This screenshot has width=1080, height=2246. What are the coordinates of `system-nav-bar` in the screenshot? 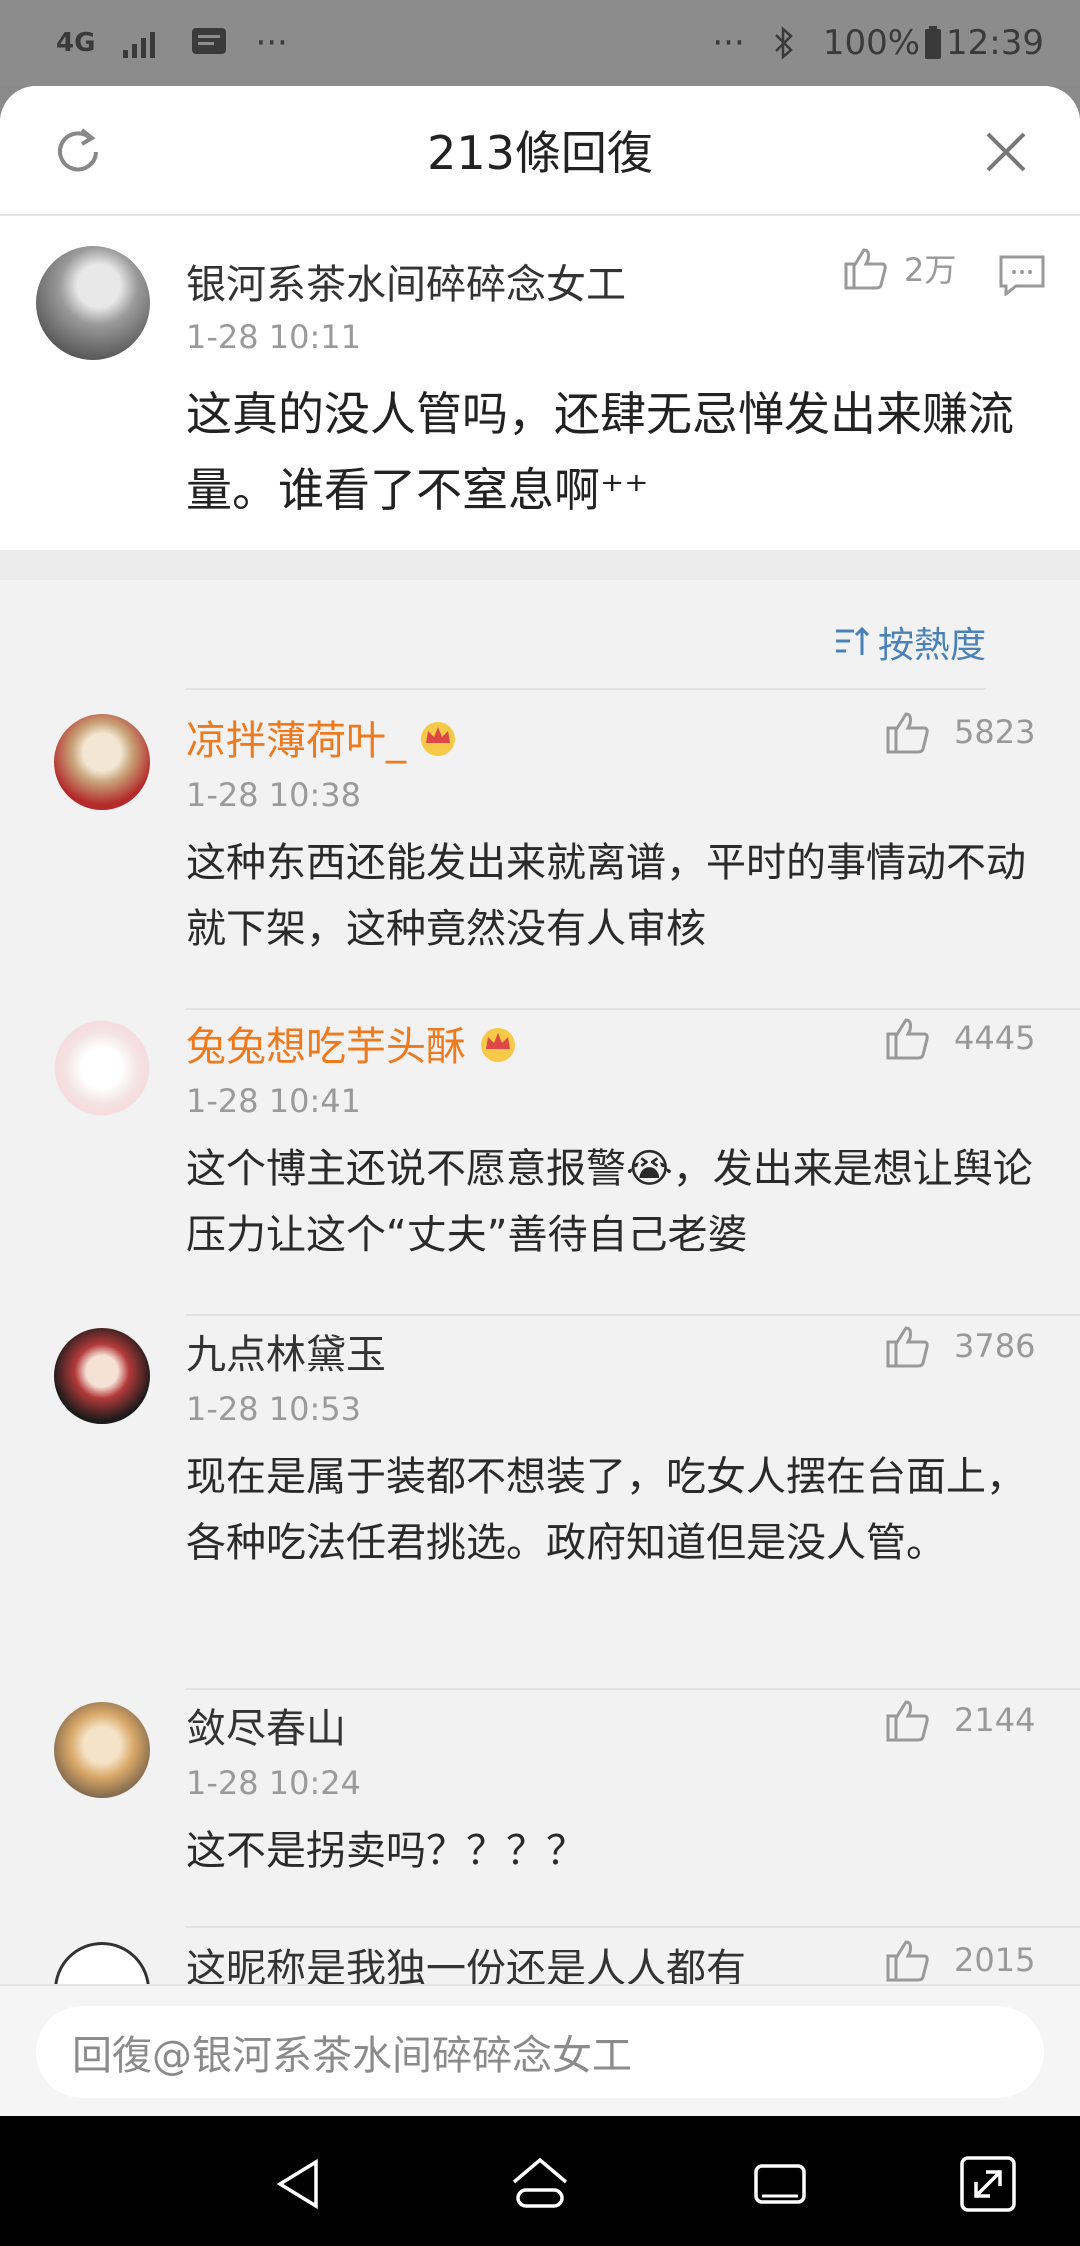 It's located at (540, 2181).